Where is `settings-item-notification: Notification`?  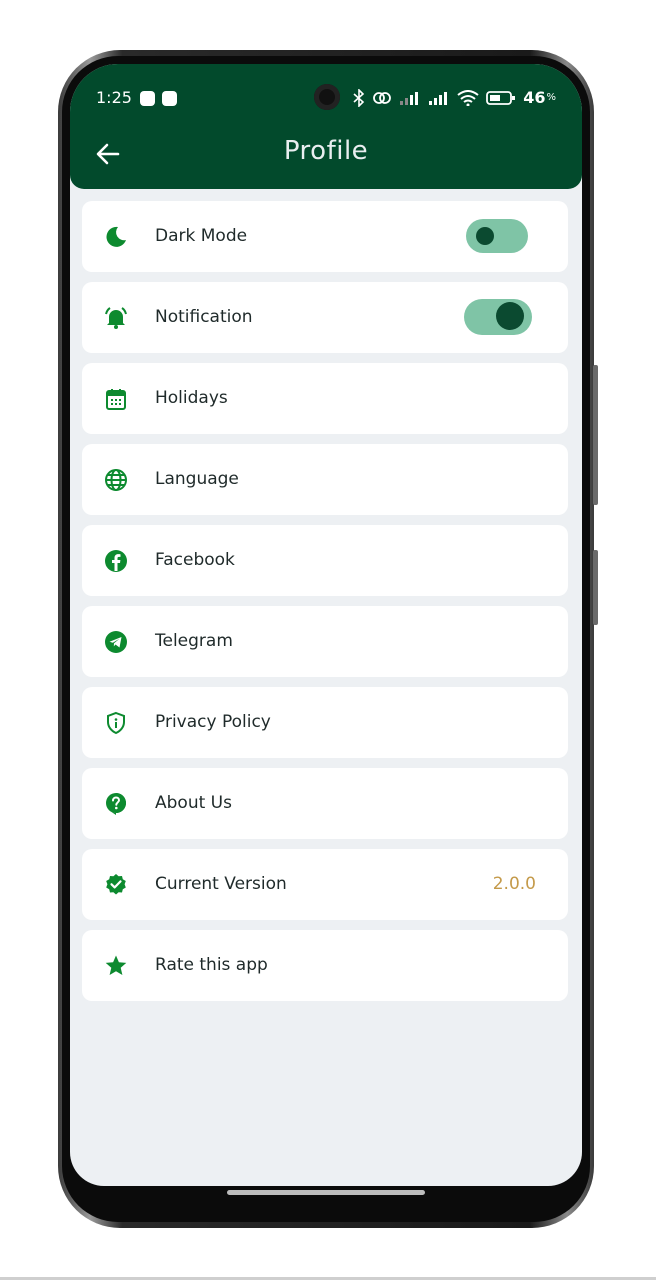 settings-item-notification: Notification is located at coordinates (325, 317).